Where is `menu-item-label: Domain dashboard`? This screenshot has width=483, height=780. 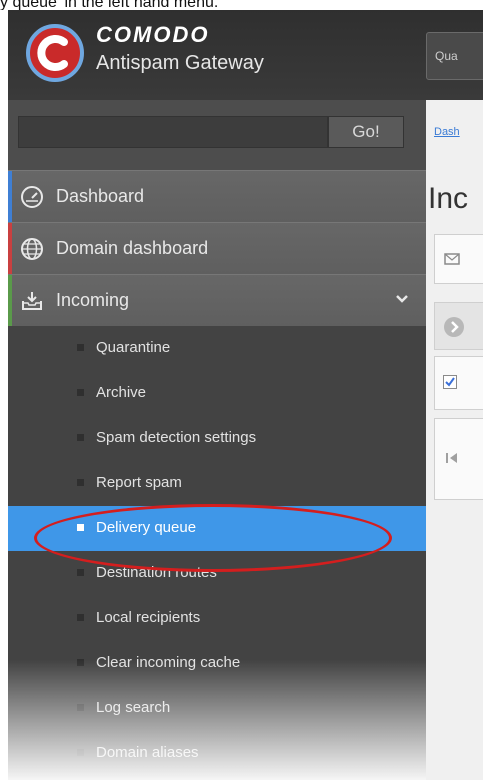
menu-item-label: Domain dashboard is located at coordinates (132, 248).